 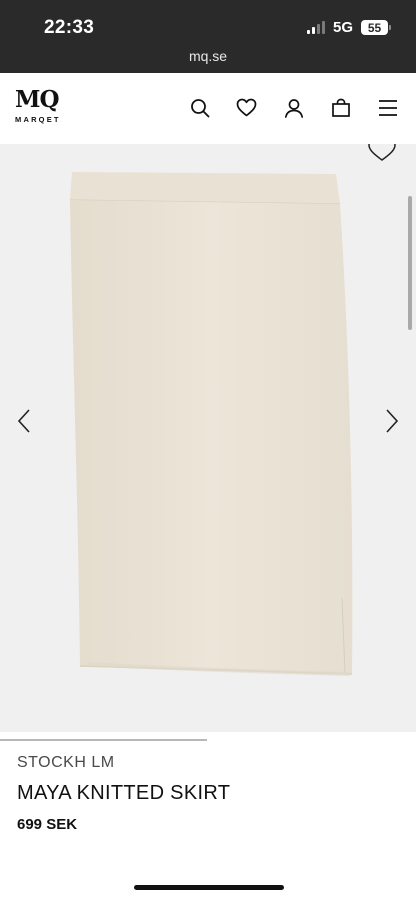 I want to click on heart-icon, so click(x=246, y=107).